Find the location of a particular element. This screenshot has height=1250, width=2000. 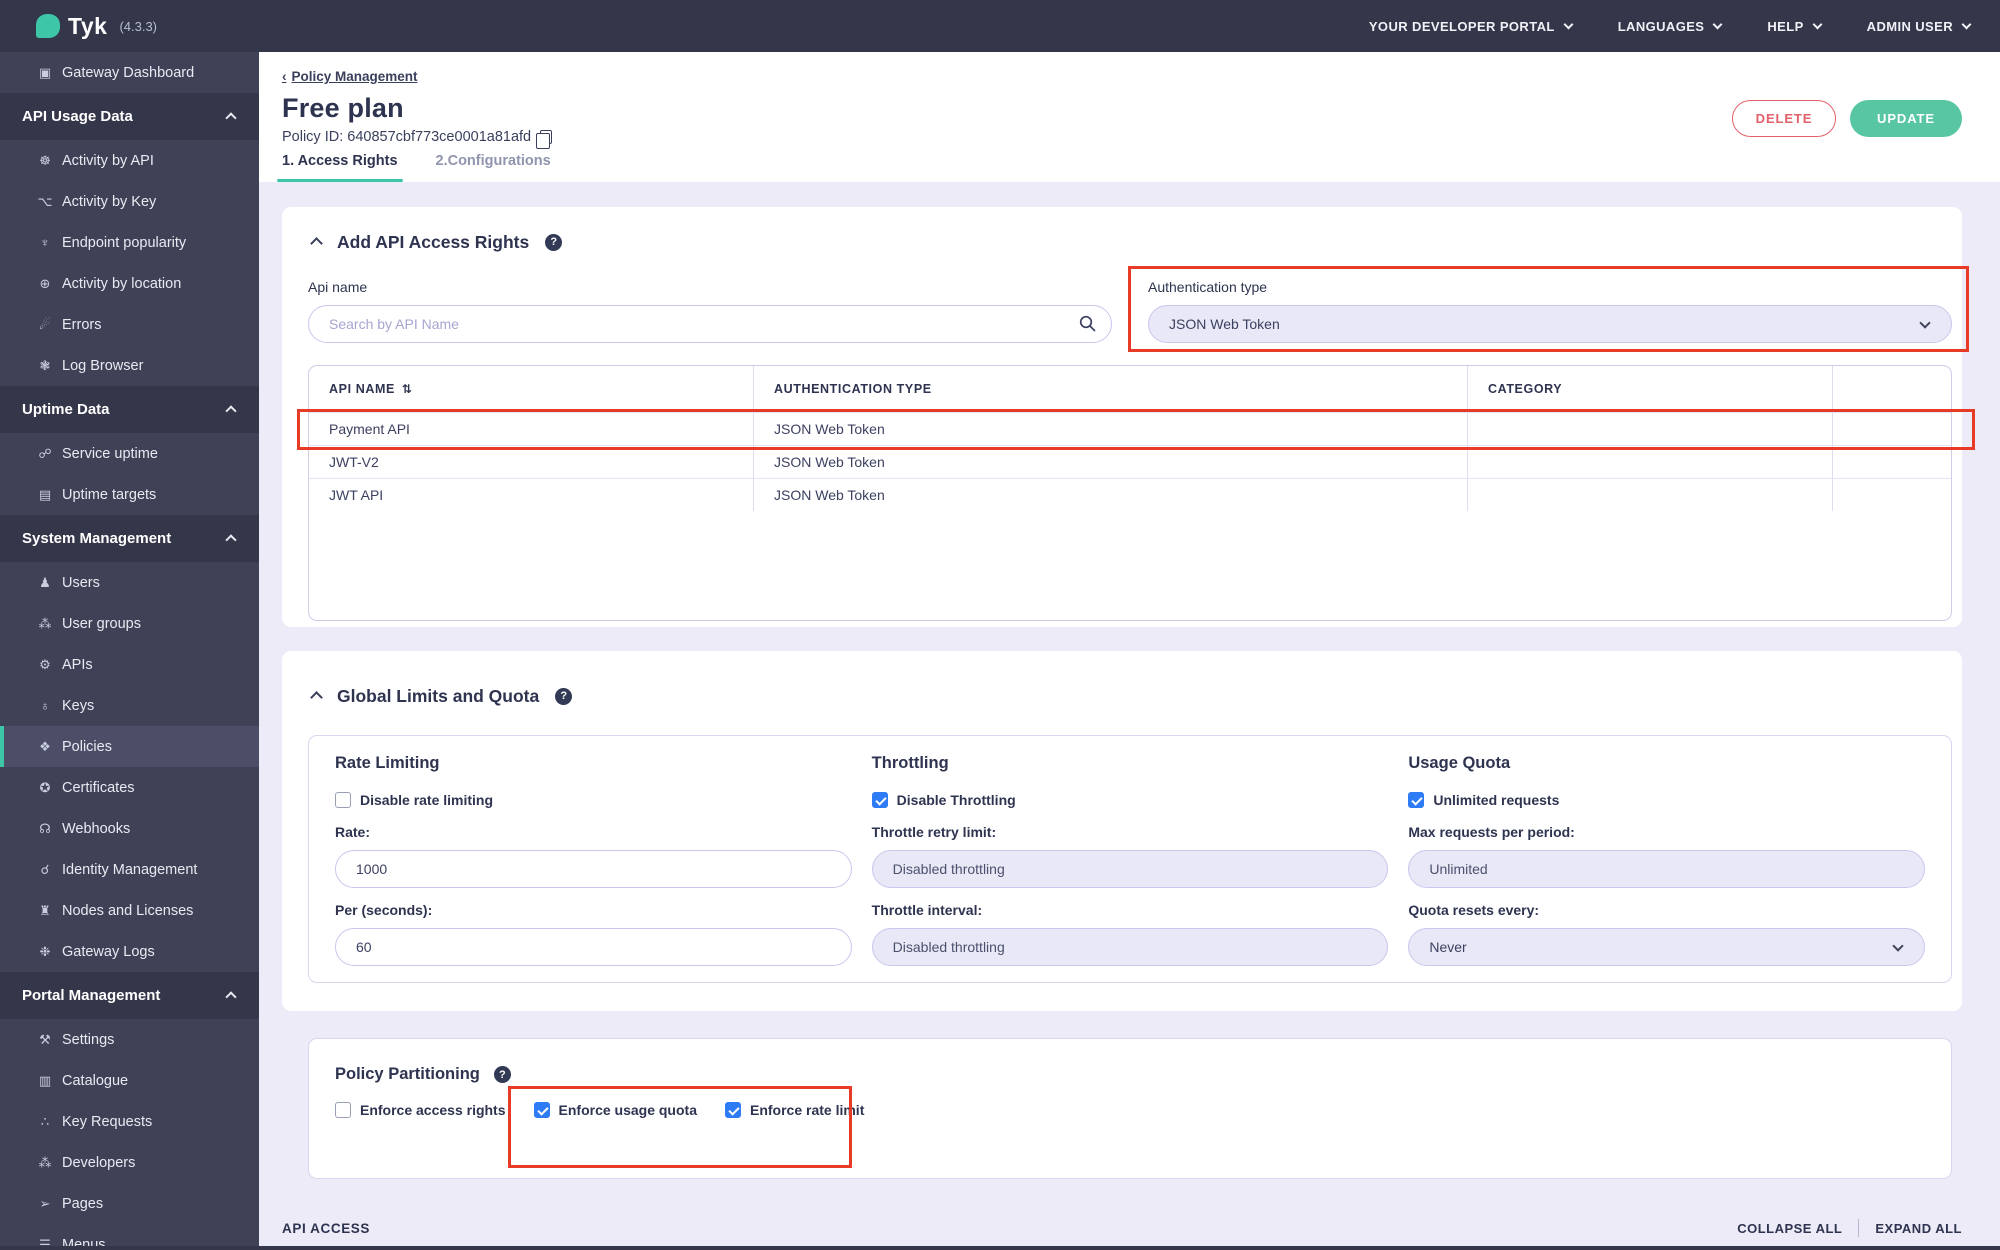

sidebar-item-keys: ♁ Keys is located at coordinates (129, 705).